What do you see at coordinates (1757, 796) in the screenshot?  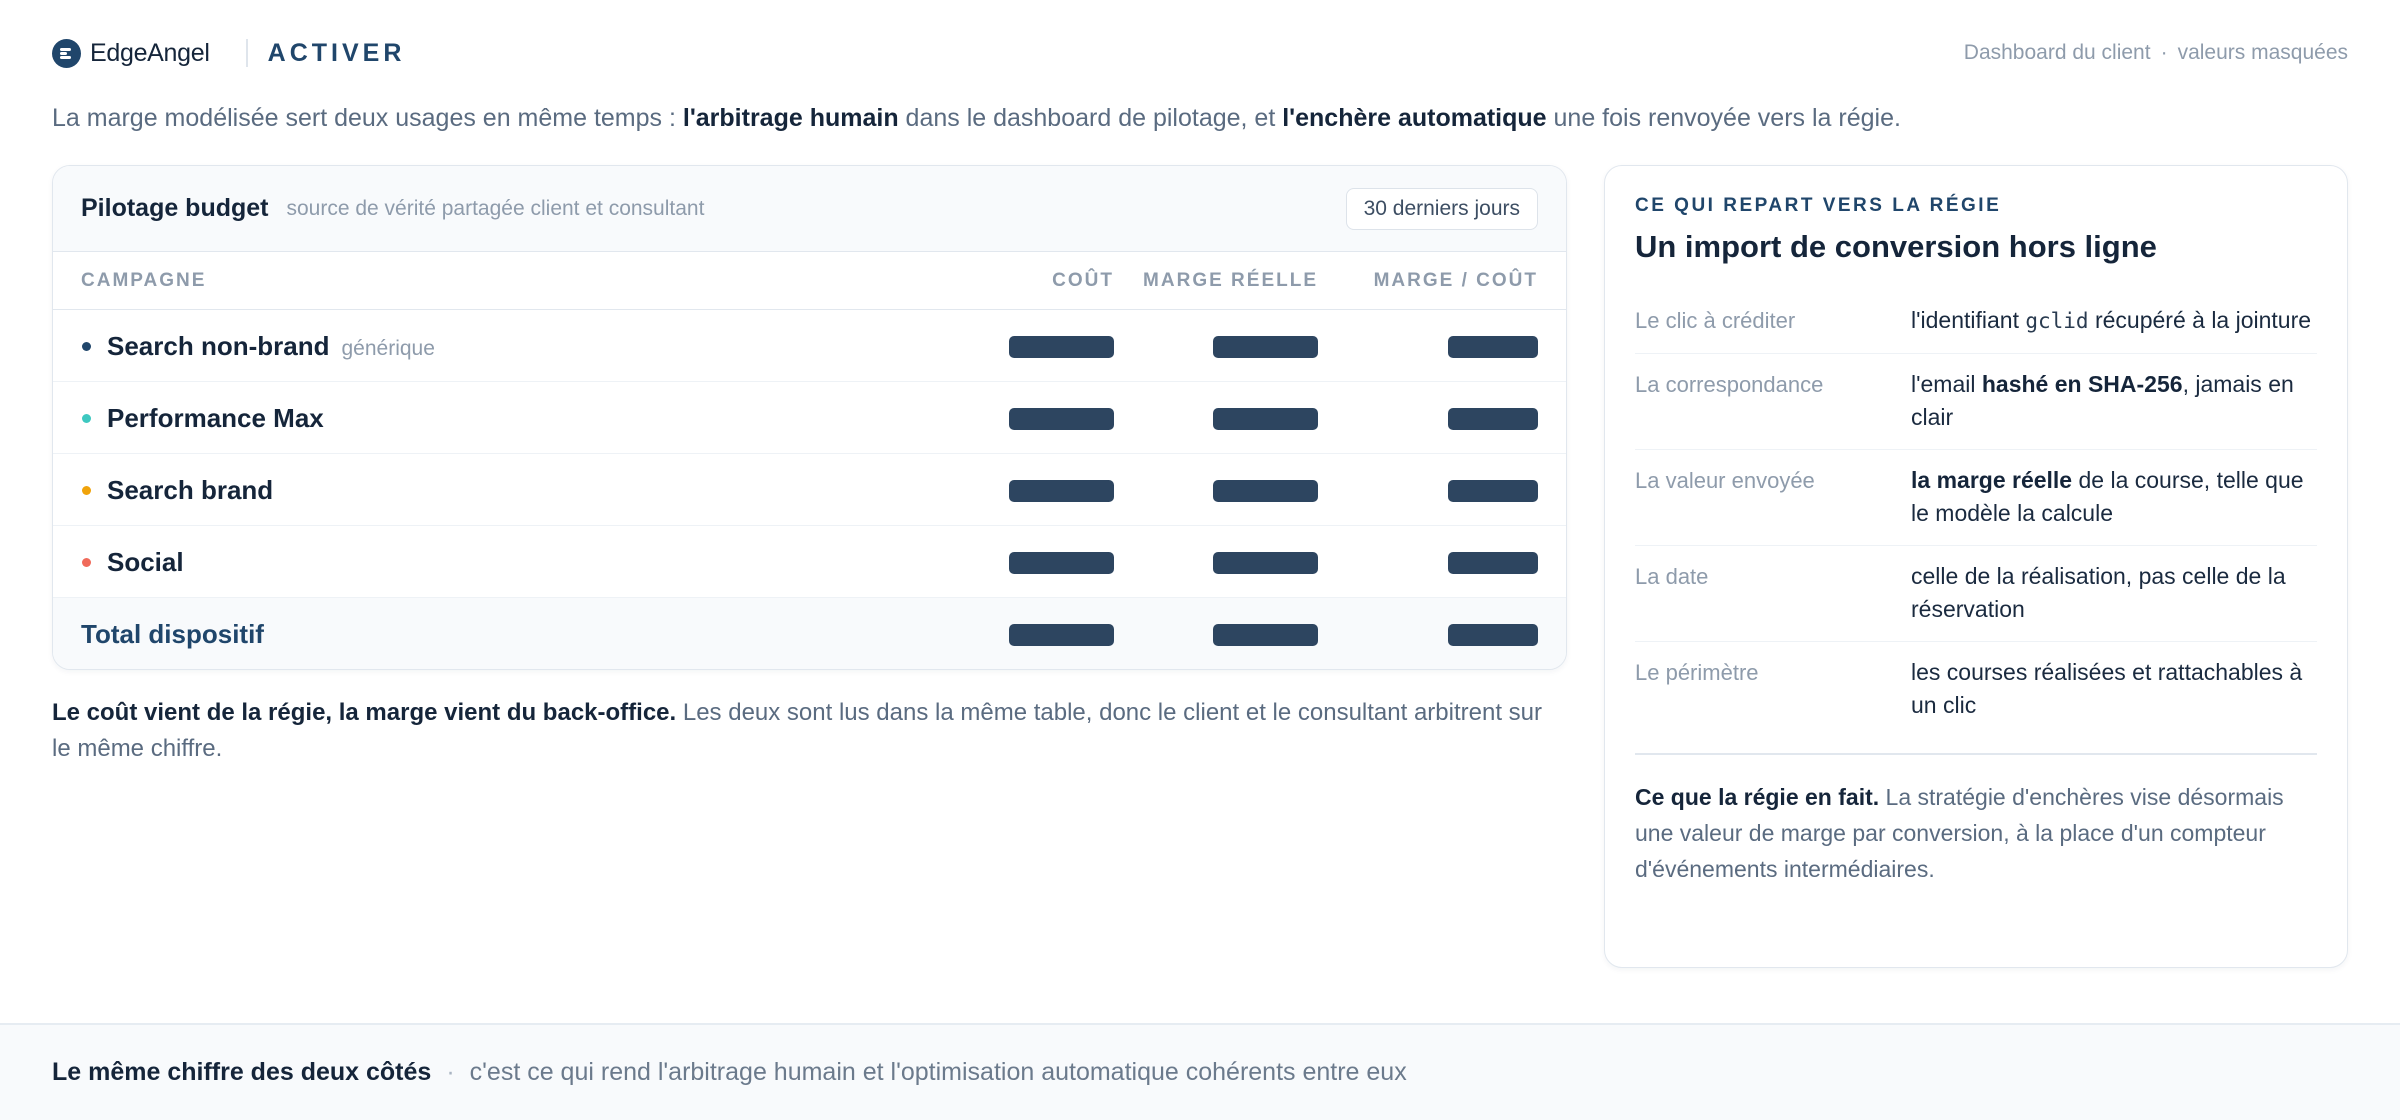 I see `panel-footer-emphasis: Ce que la régie en fait.` at bounding box center [1757, 796].